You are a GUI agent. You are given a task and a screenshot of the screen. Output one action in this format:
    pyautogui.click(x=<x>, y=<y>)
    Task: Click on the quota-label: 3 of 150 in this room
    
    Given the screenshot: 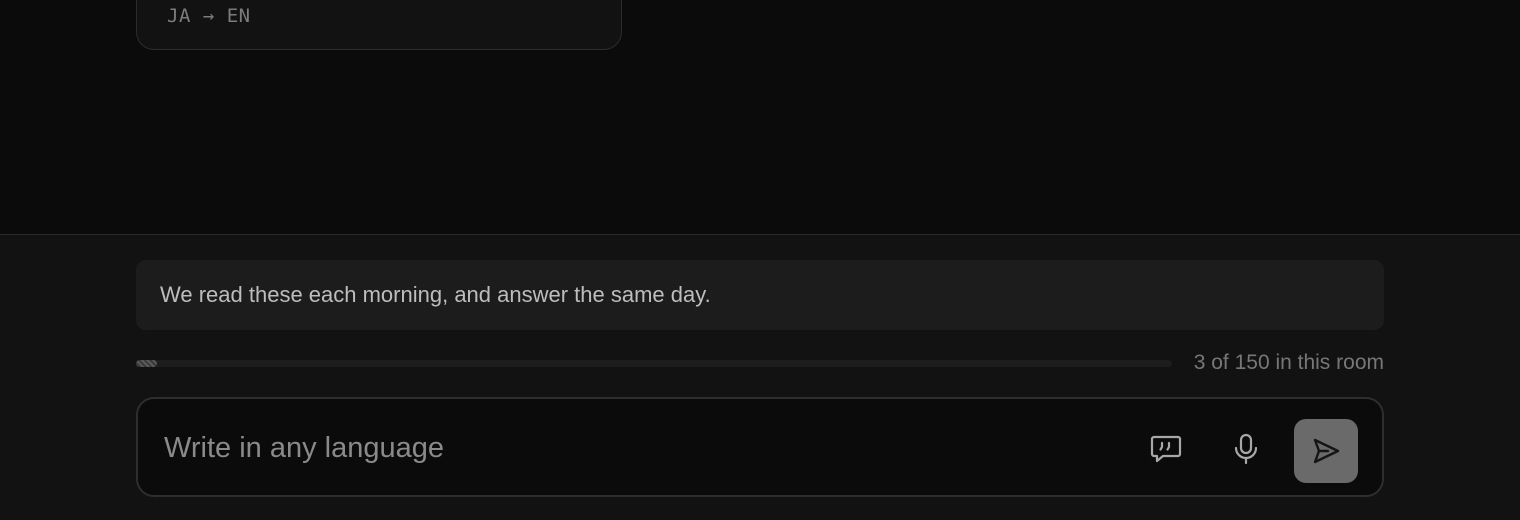 What is the action you would take?
    pyautogui.click(x=1288, y=362)
    